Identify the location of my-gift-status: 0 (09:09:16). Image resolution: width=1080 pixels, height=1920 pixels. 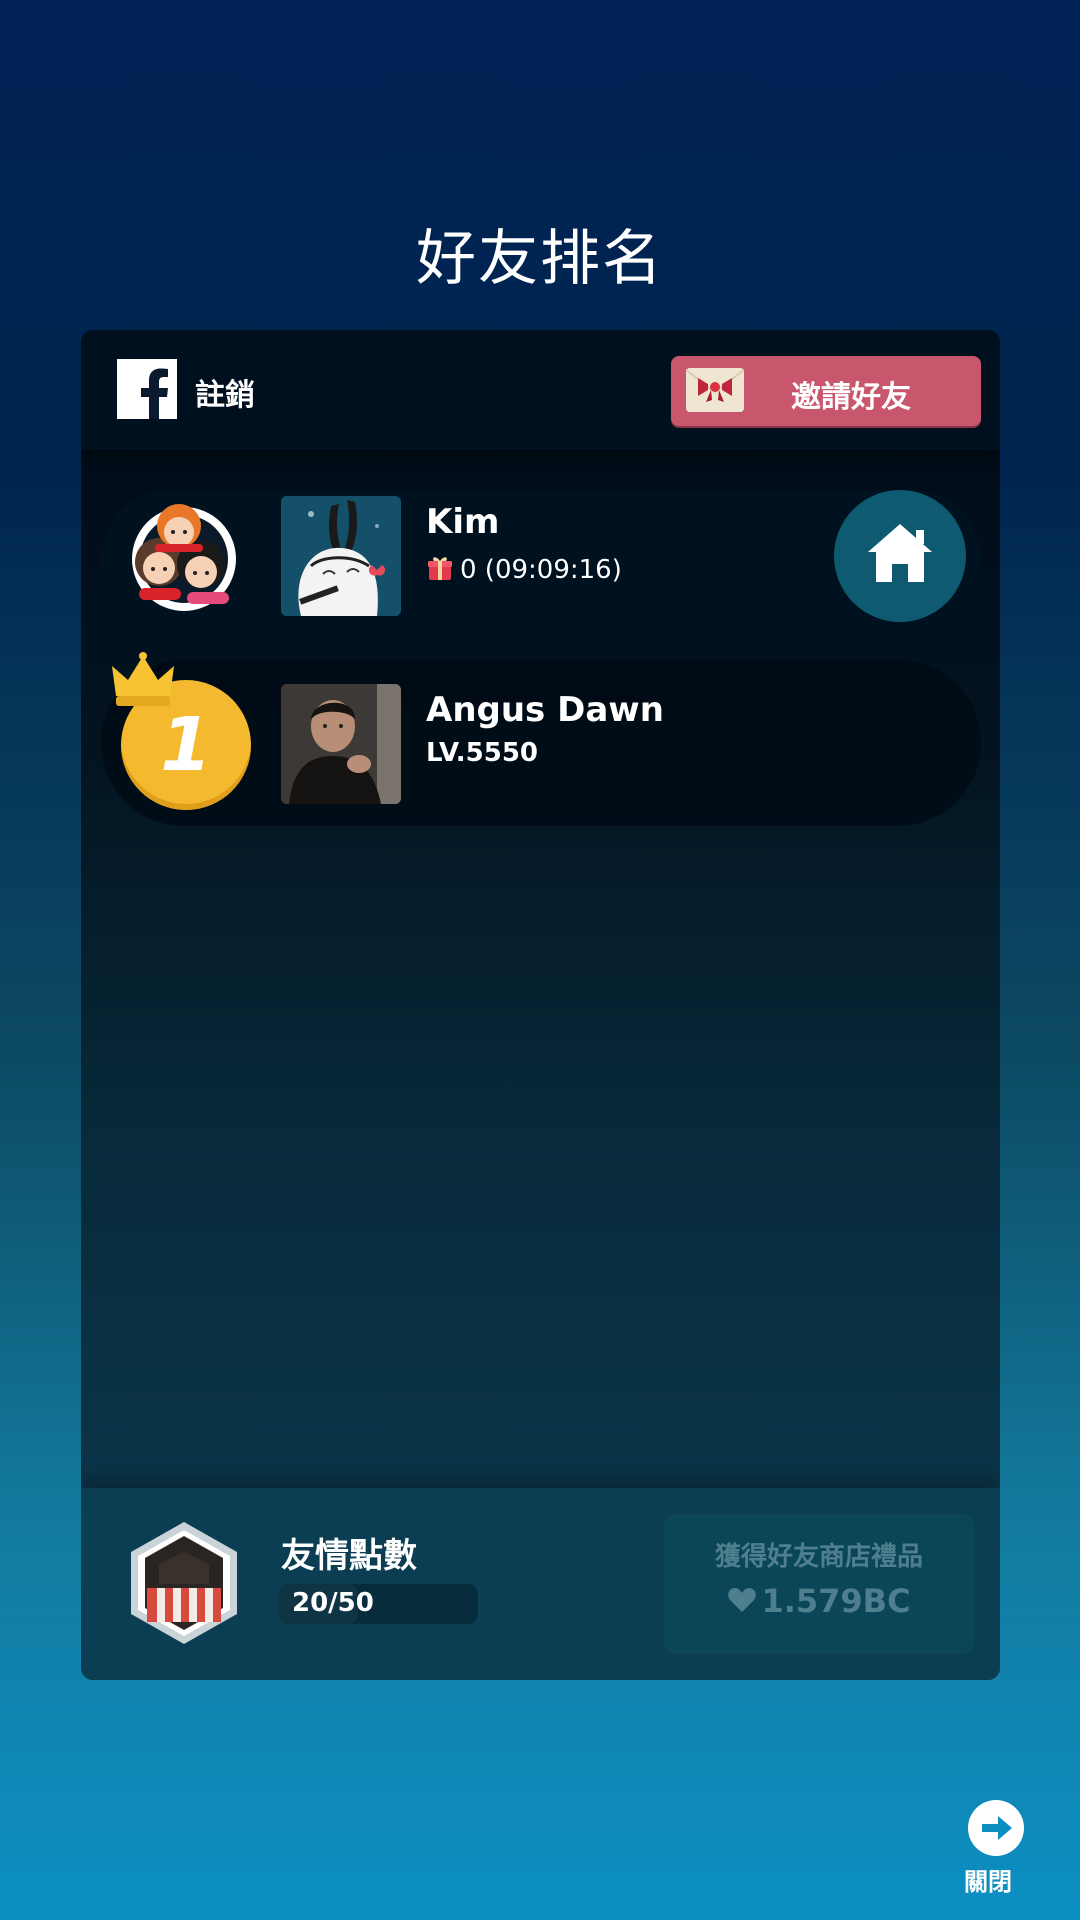
(524, 569).